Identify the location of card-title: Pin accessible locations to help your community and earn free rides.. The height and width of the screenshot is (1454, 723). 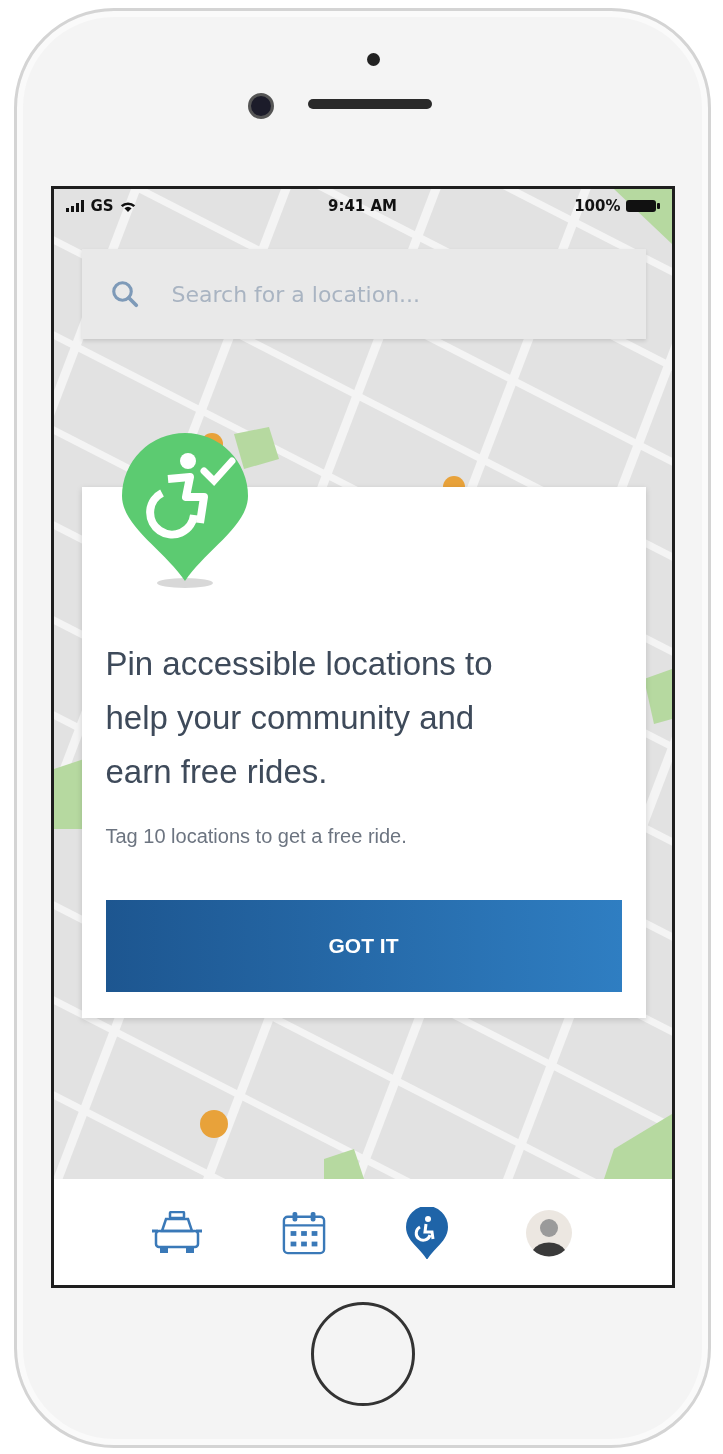
(299, 718).